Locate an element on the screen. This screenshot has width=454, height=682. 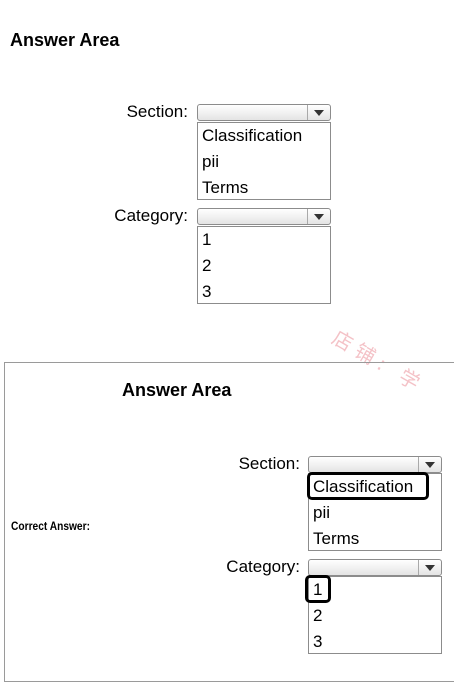
correct-answer-label: Correct Answer: is located at coordinates (50, 526).